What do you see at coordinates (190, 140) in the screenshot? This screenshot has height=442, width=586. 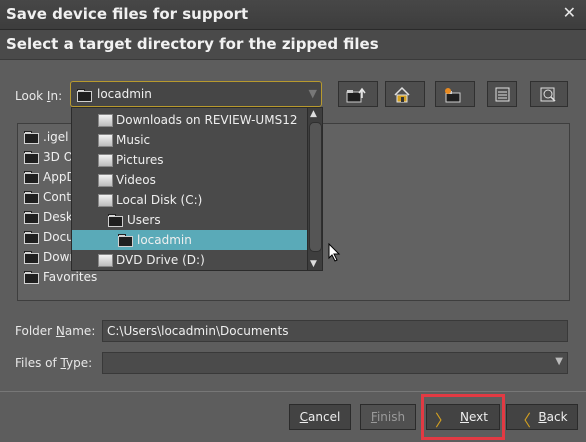 I see `dropdown-item: Music` at bounding box center [190, 140].